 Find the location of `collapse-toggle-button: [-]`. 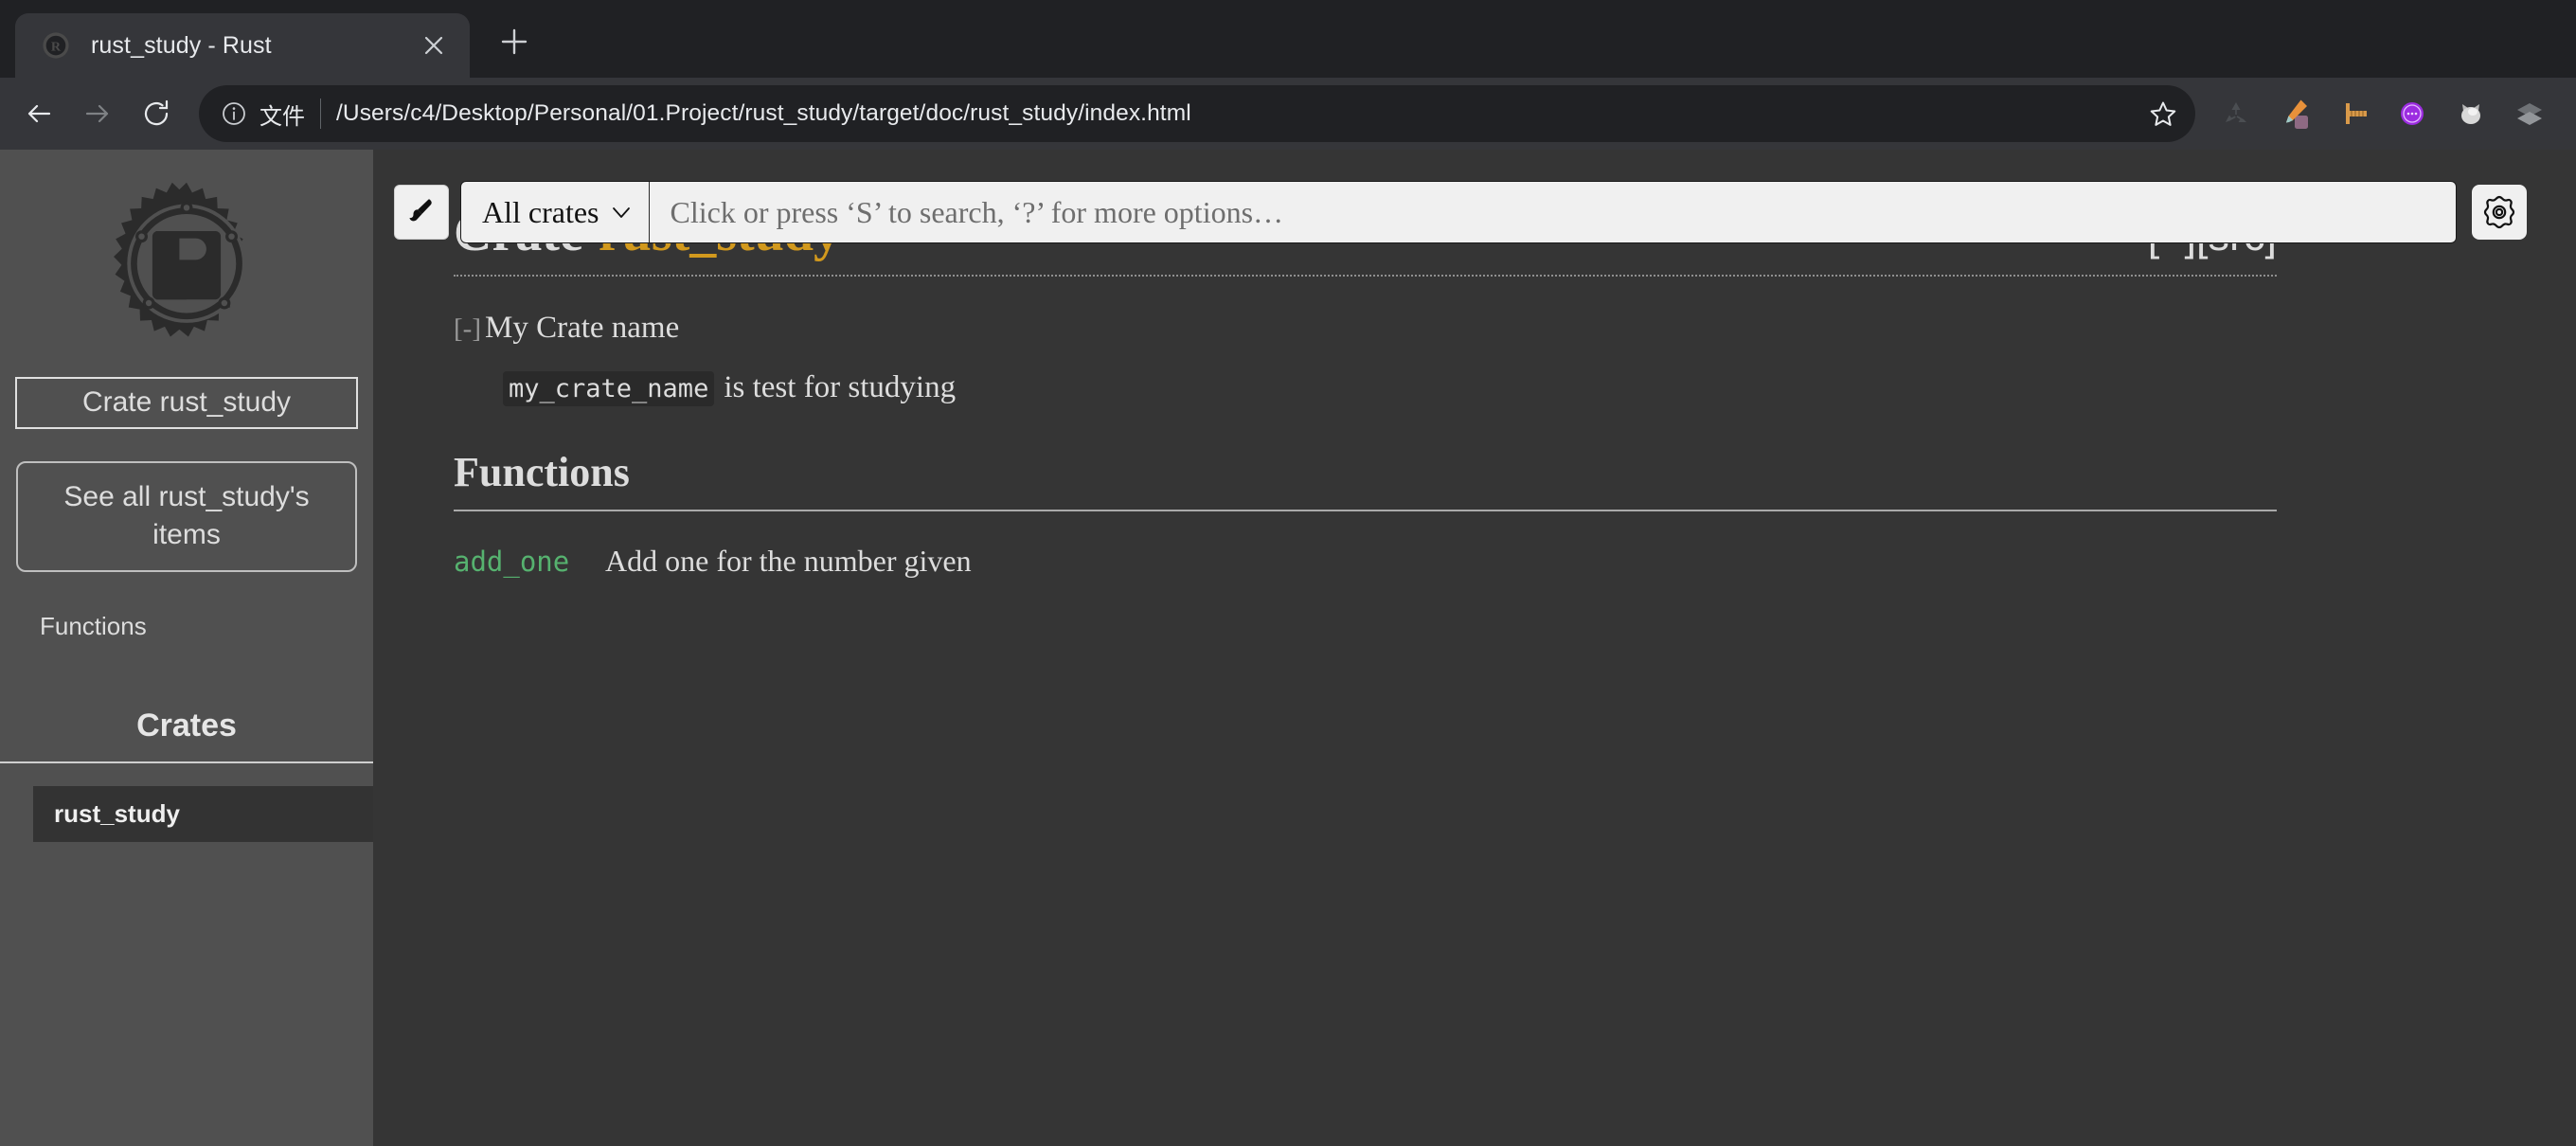

collapse-toggle-button: [-] is located at coordinates (467, 329).